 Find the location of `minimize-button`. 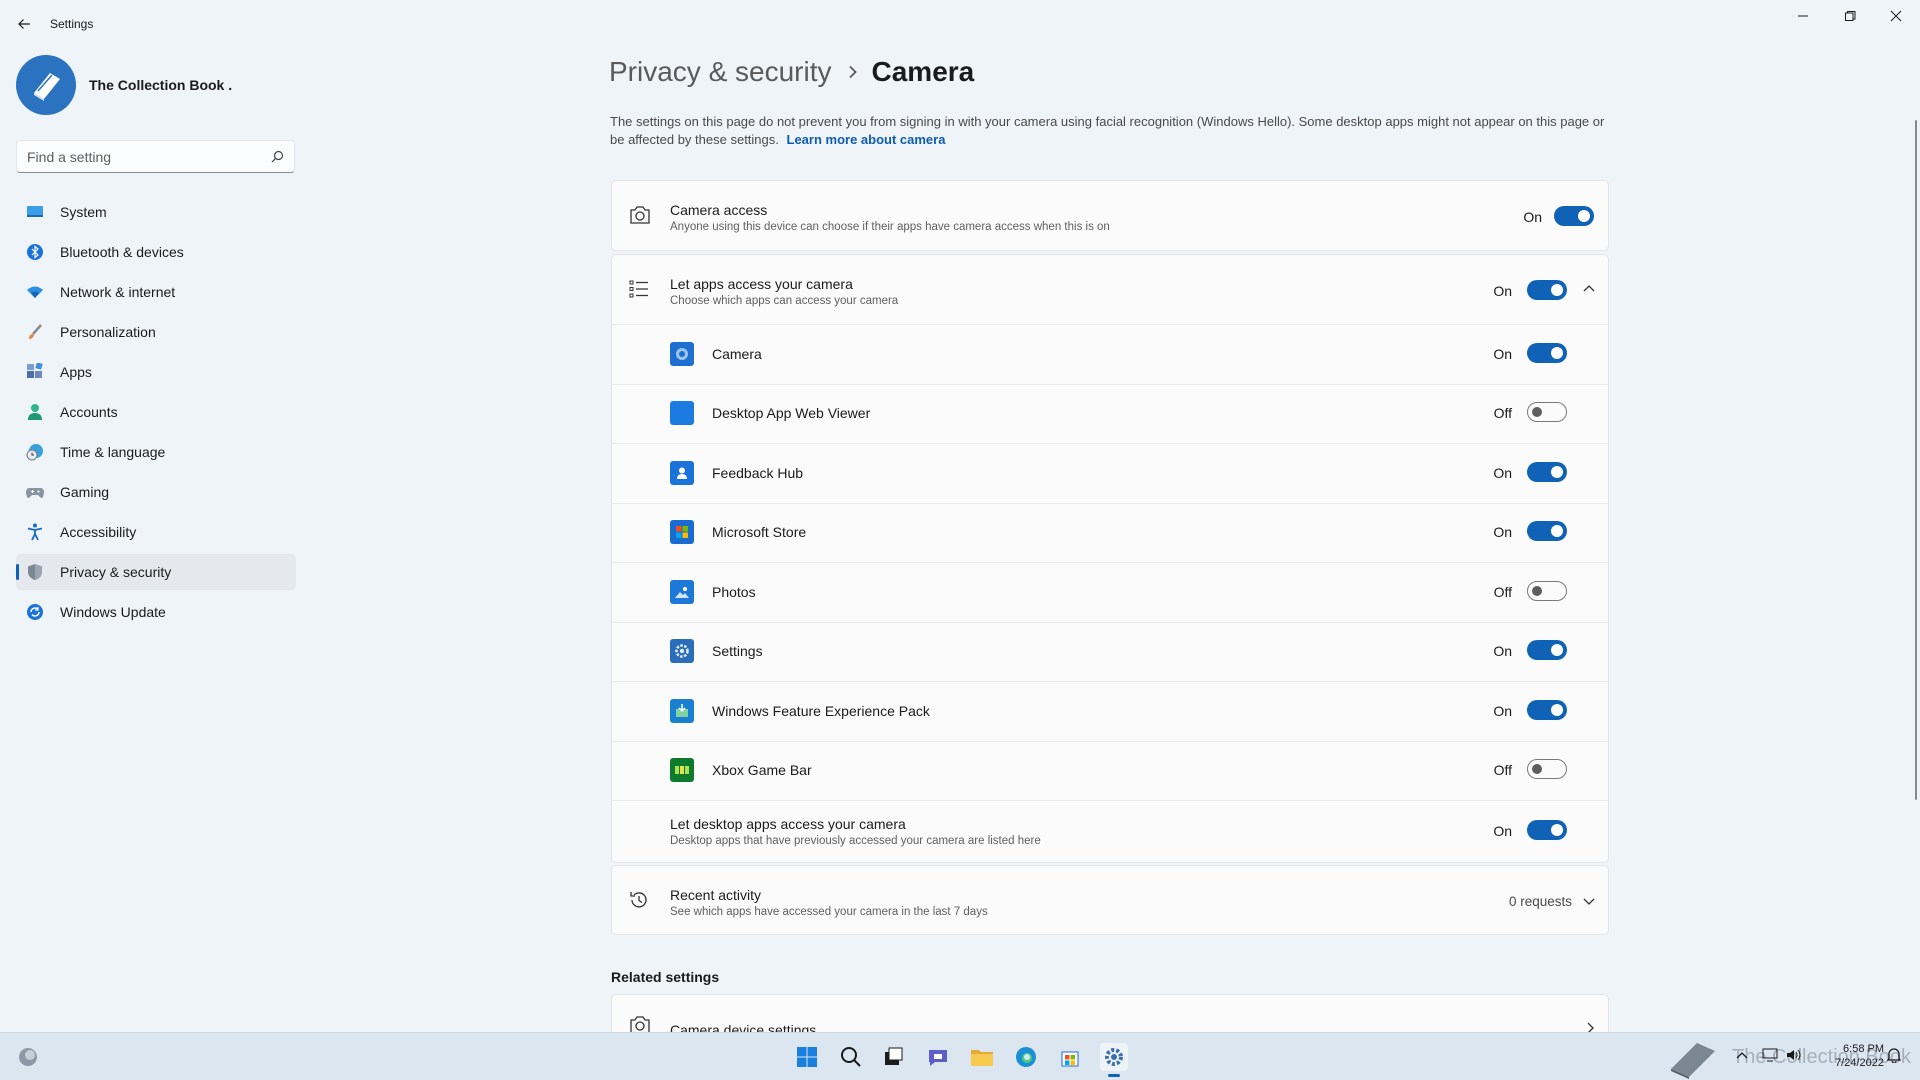

minimize-button is located at coordinates (1803, 16).